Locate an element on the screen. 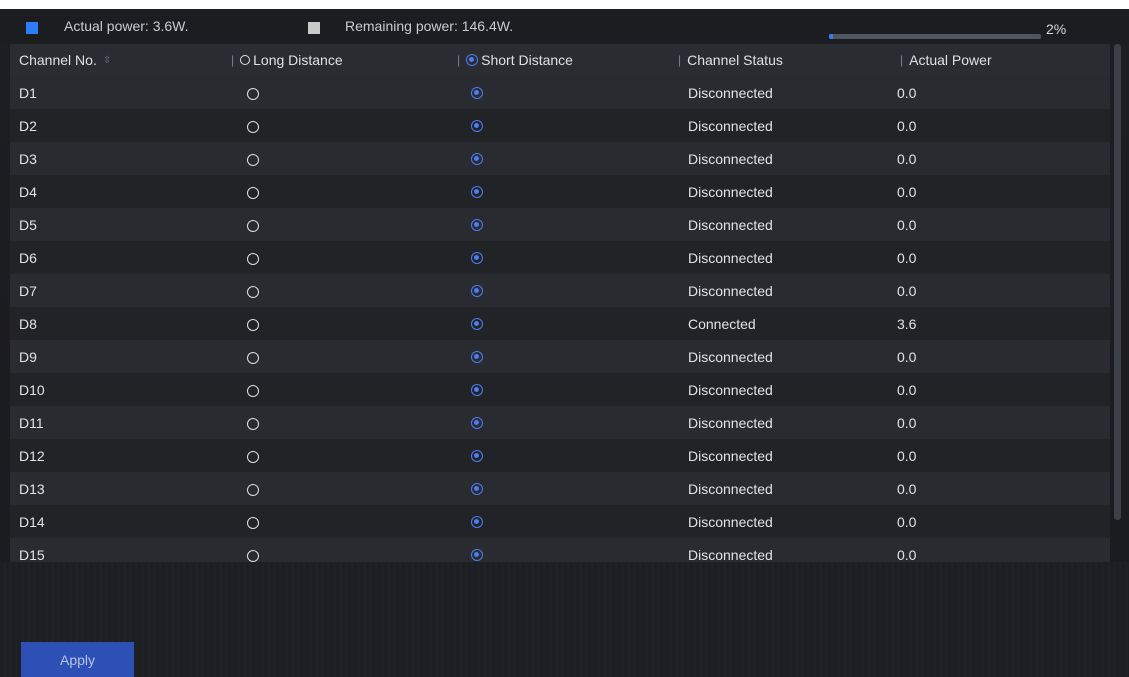 The image size is (1129, 677). table-row: D3 Disconnected 0.0 is located at coordinates (560, 158).